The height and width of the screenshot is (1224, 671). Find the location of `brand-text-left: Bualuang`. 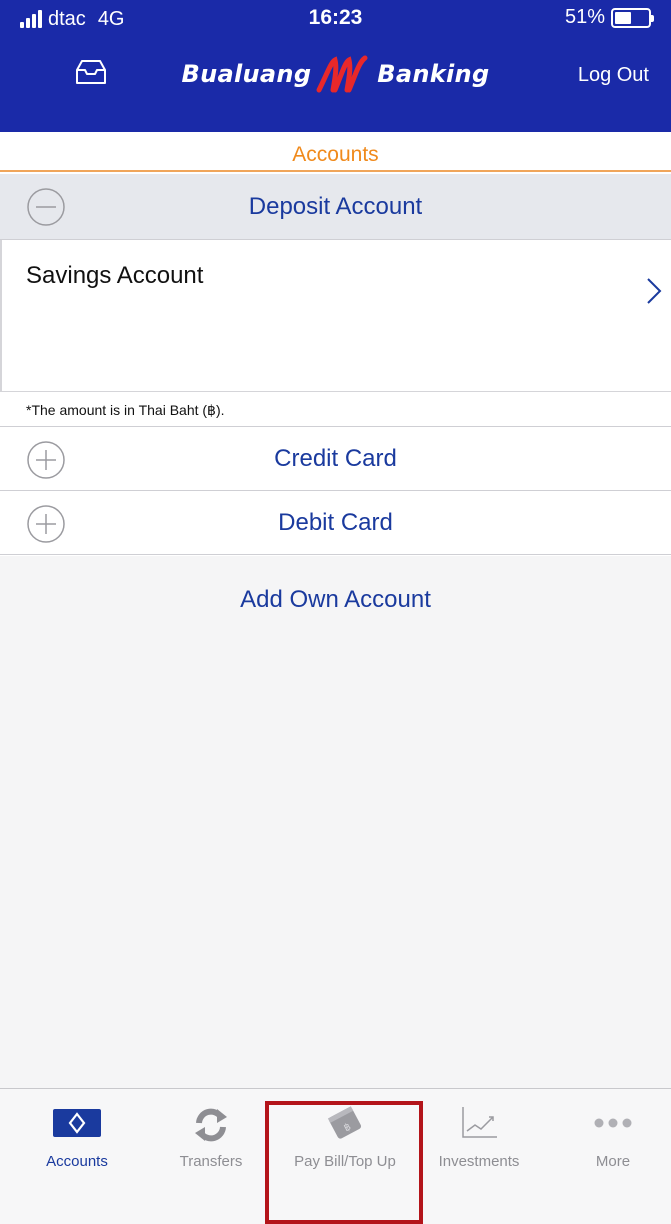

brand-text-left: Bualuang is located at coordinates (246, 74).